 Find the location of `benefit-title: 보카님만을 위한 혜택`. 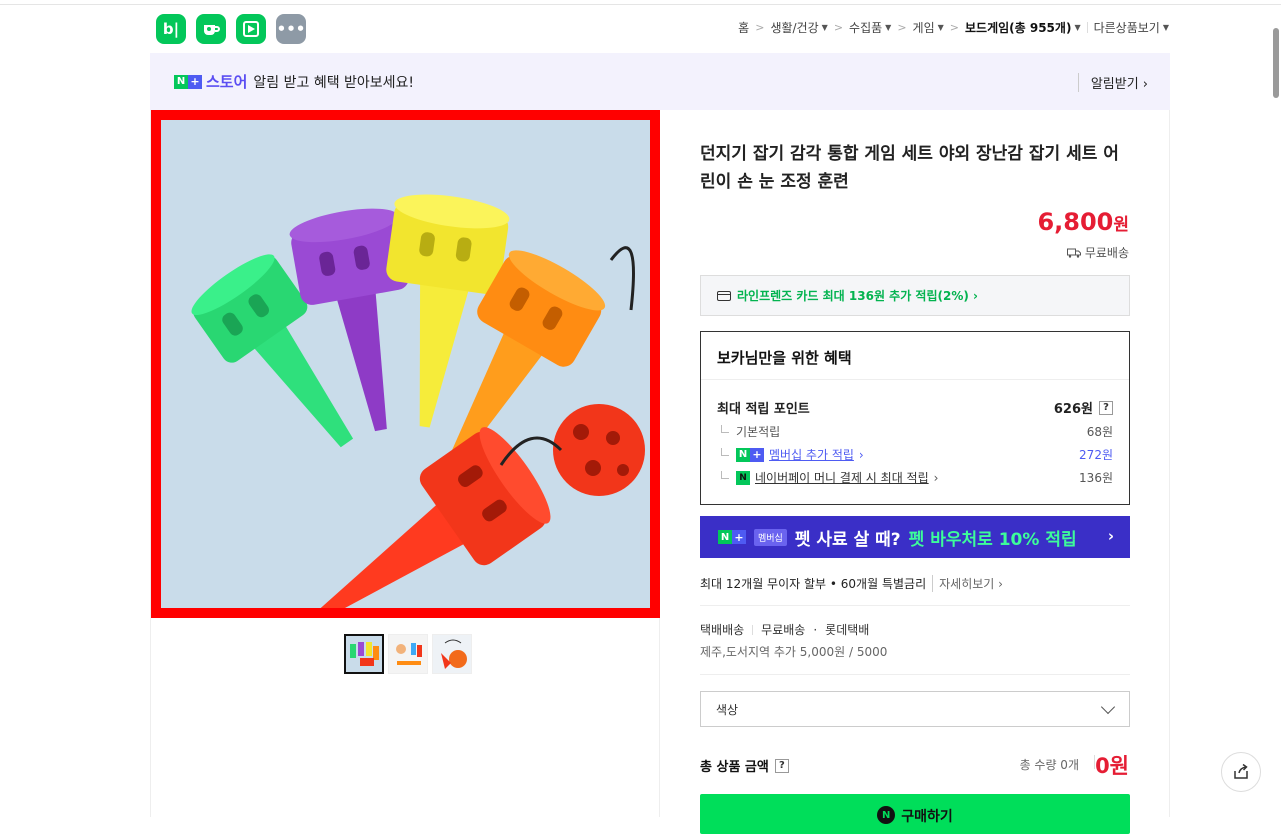

benefit-title: 보카님만을 위한 혜택 is located at coordinates (915, 356).